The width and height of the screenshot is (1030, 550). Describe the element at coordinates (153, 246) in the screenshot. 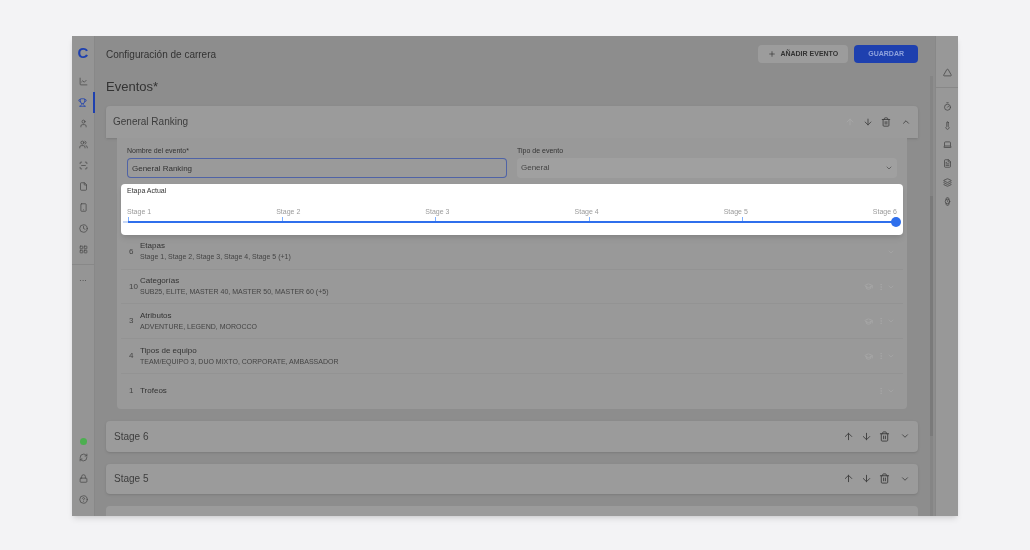

I see `group-title: Etapas` at that location.